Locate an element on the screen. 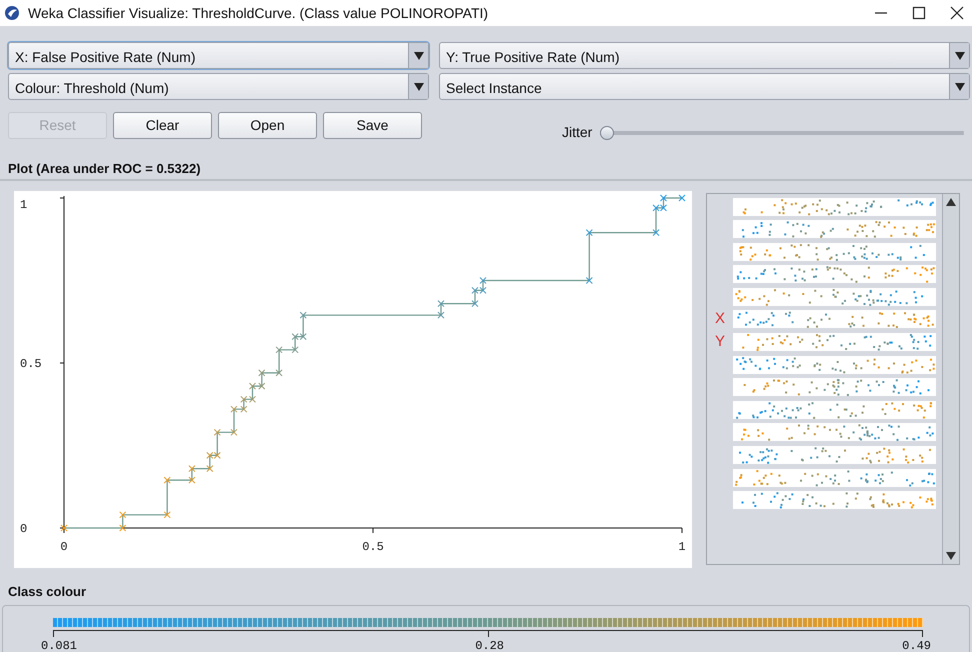 This screenshot has height=652, width=972. tick-label: 0.49 is located at coordinates (916, 645).